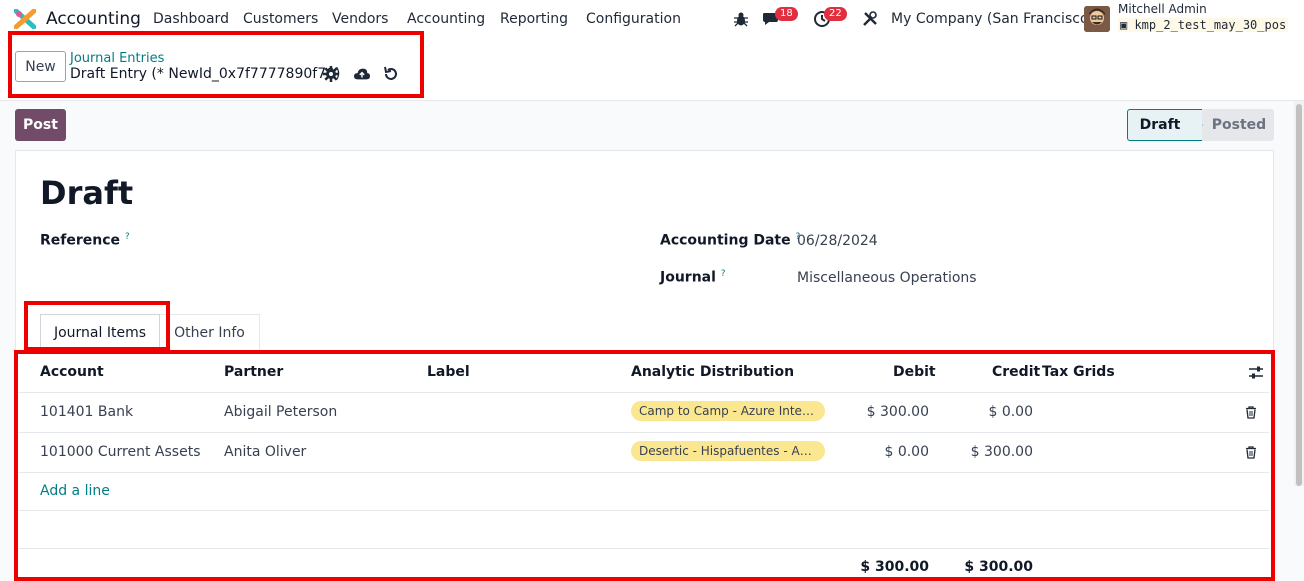  Describe the element at coordinates (93, 19) in the screenshot. I see `app-name: Accounting` at that location.